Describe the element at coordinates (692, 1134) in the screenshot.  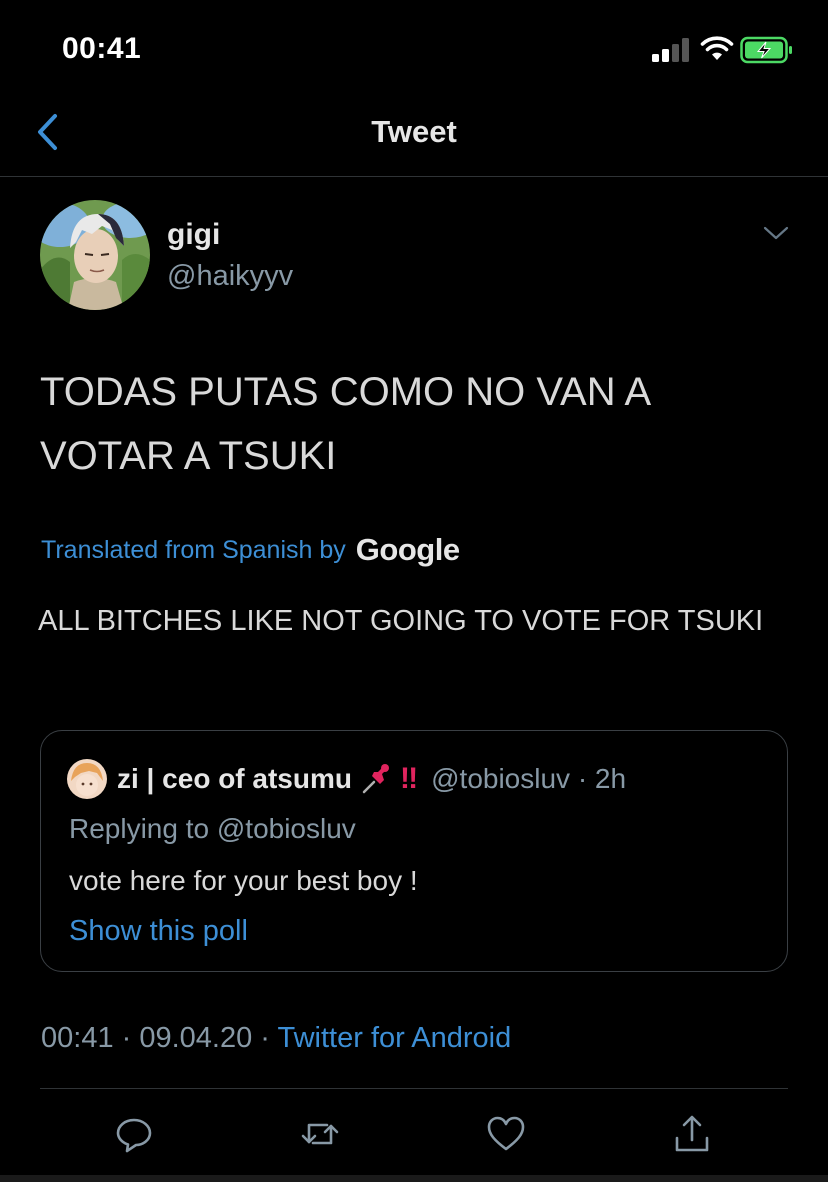
I see `share-icon` at that location.